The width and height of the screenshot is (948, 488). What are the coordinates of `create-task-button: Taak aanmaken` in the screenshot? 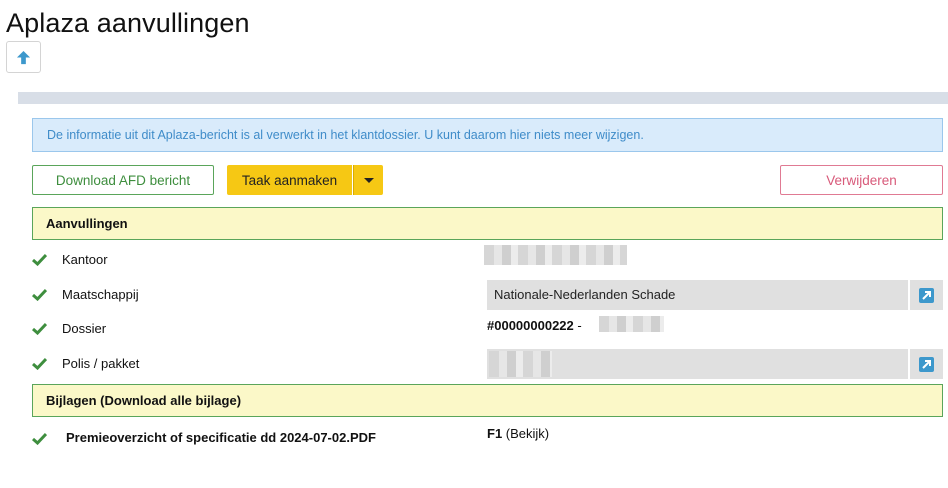 It's located at (289, 180).